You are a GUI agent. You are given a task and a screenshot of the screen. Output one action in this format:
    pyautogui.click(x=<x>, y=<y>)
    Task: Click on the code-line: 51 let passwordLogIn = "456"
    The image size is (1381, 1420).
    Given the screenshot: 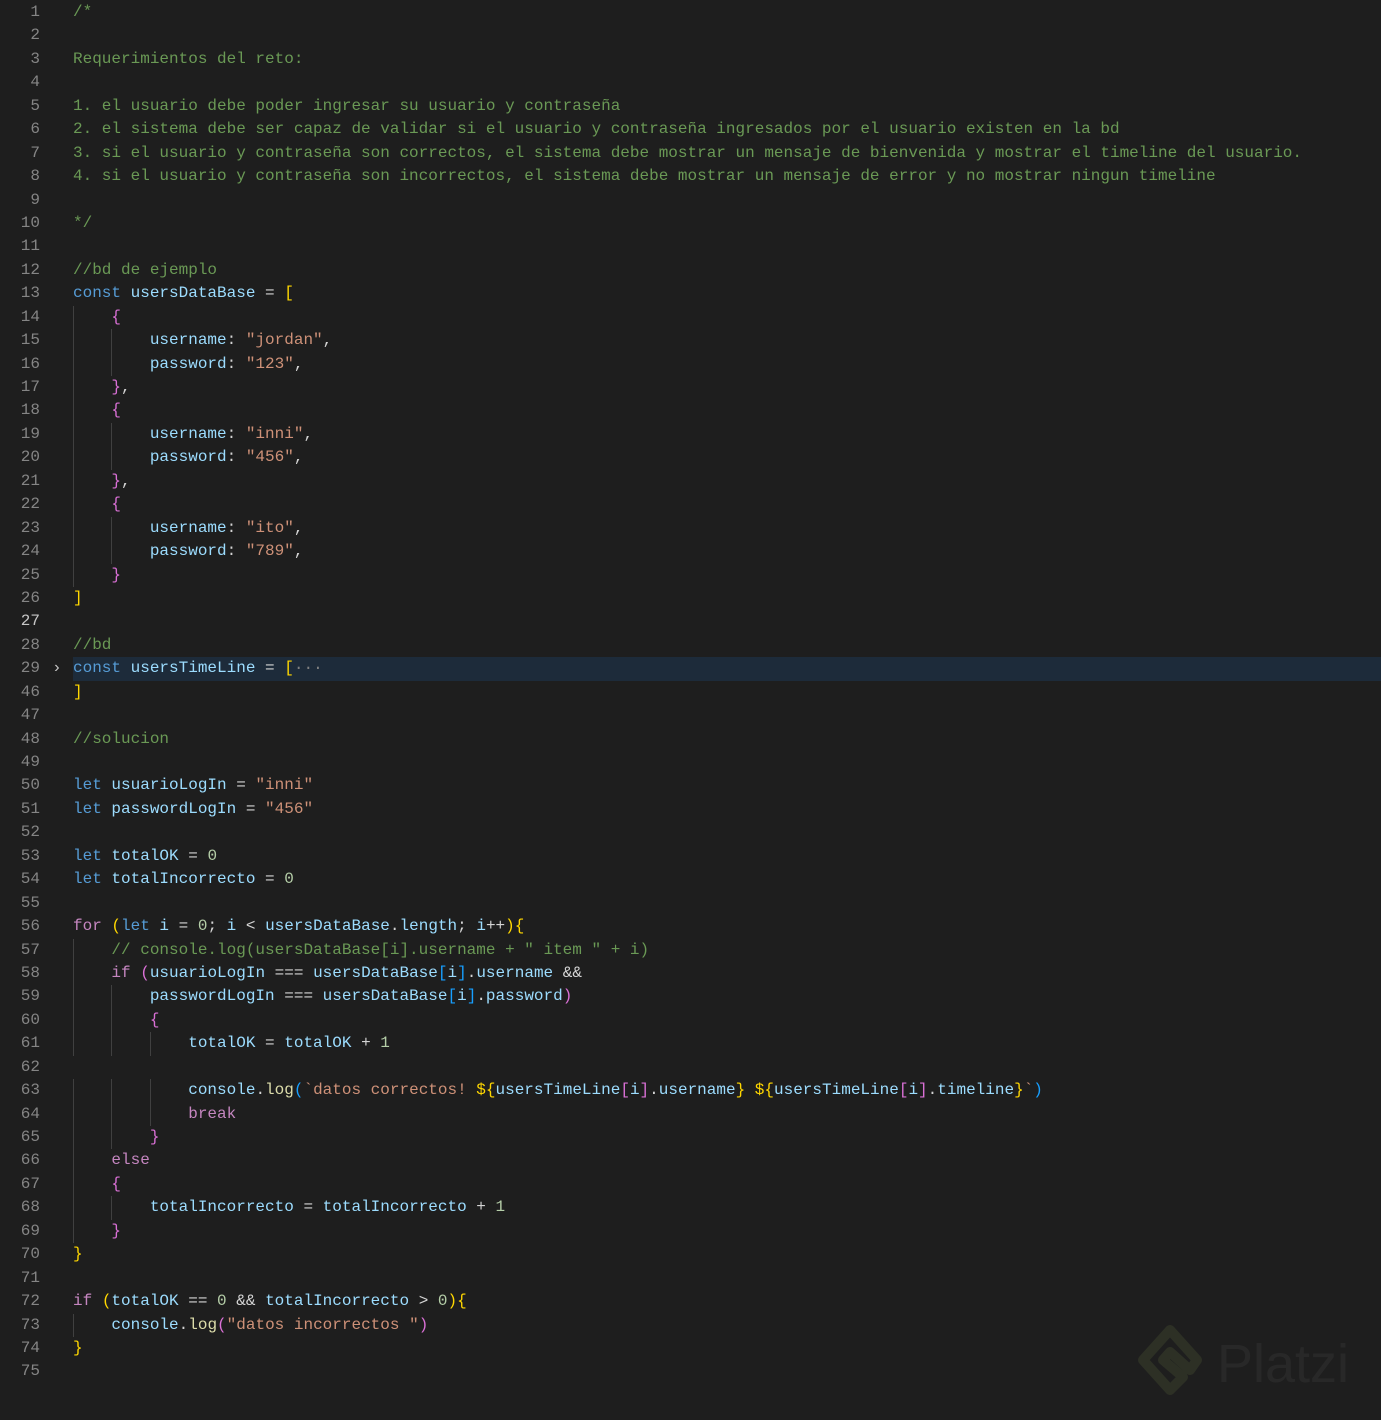 What is the action you would take?
    pyautogui.click(x=690, y=809)
    